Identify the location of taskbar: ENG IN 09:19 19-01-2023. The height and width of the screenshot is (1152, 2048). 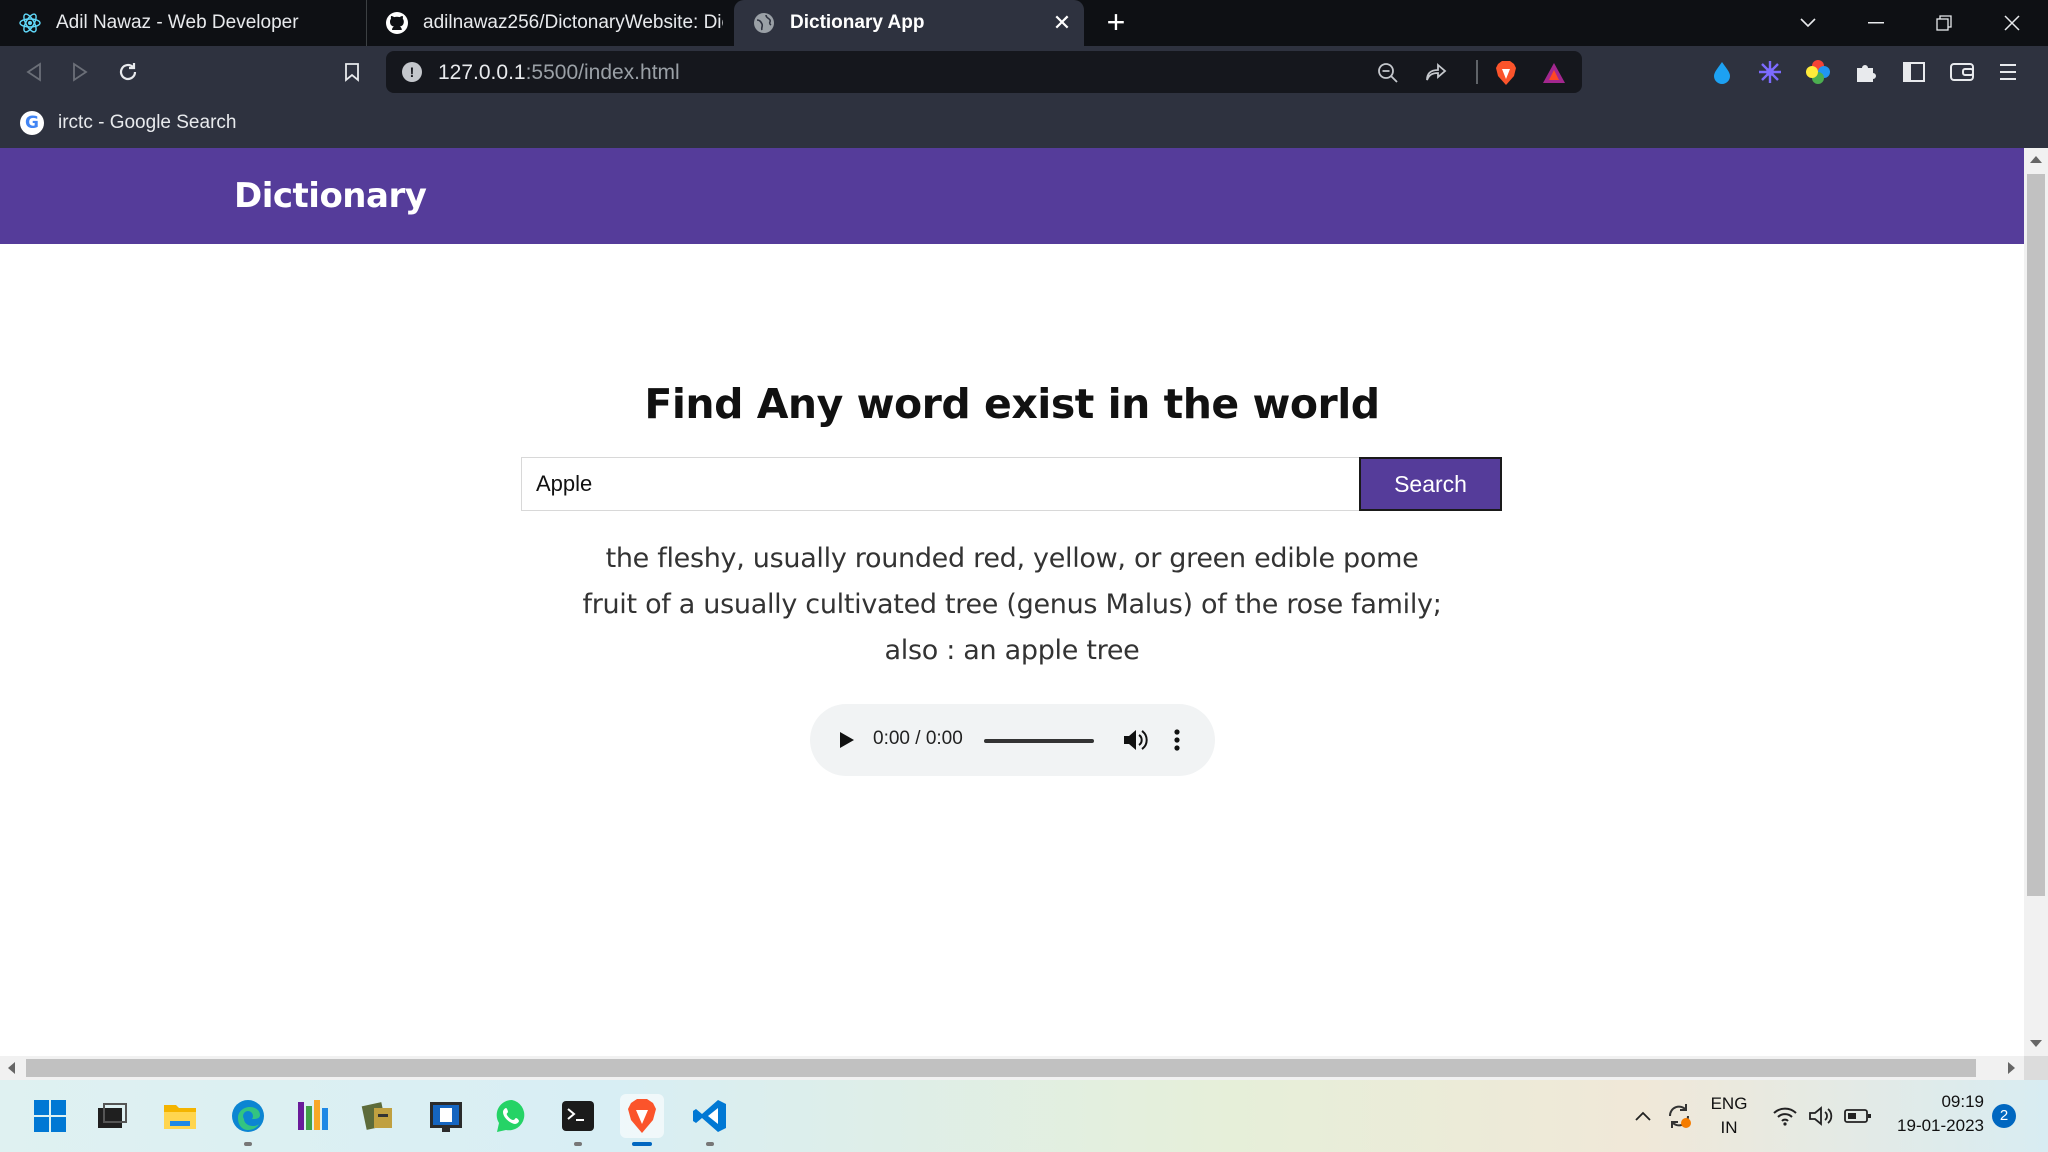
(1024, 1116).